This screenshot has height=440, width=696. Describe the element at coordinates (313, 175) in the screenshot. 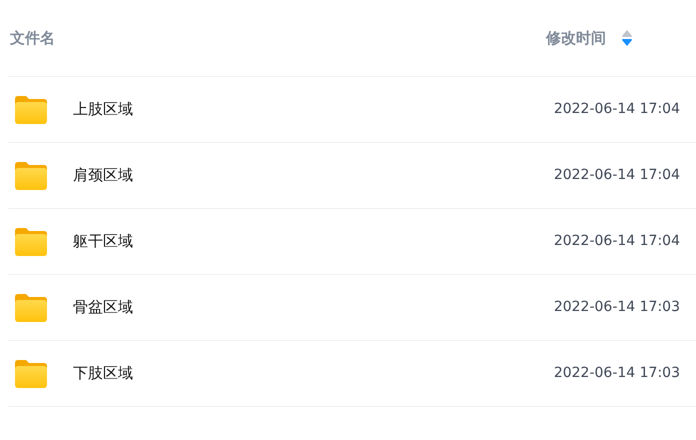

I see `file-name: 肩颈区域` at that location.